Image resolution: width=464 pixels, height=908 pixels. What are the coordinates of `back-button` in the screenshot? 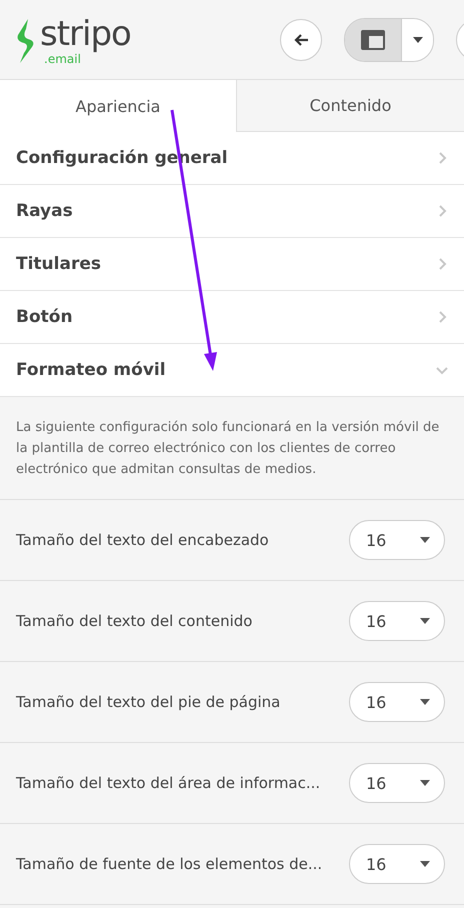 It's located at (301, 39).